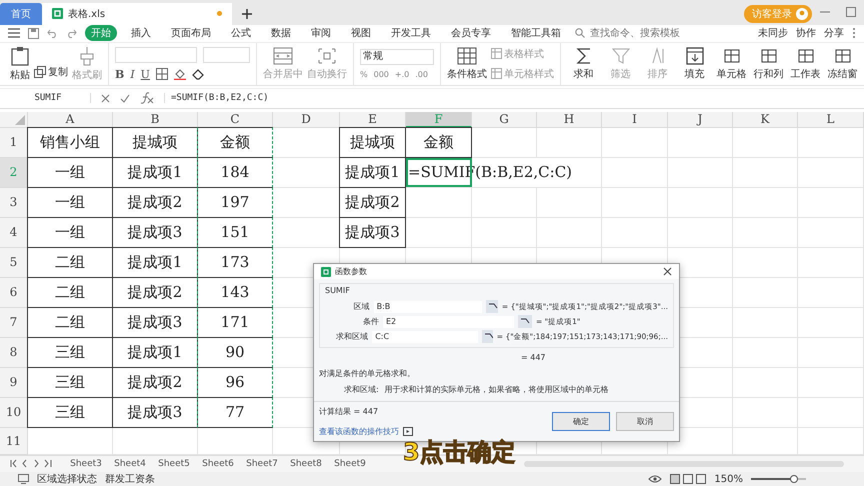 This screenshot has width=864, height=486. What do you see at coordinates (467, 63) in the screenshot?
I see `conditional-format-button: 条件格式` at bounding box center [467, 63].